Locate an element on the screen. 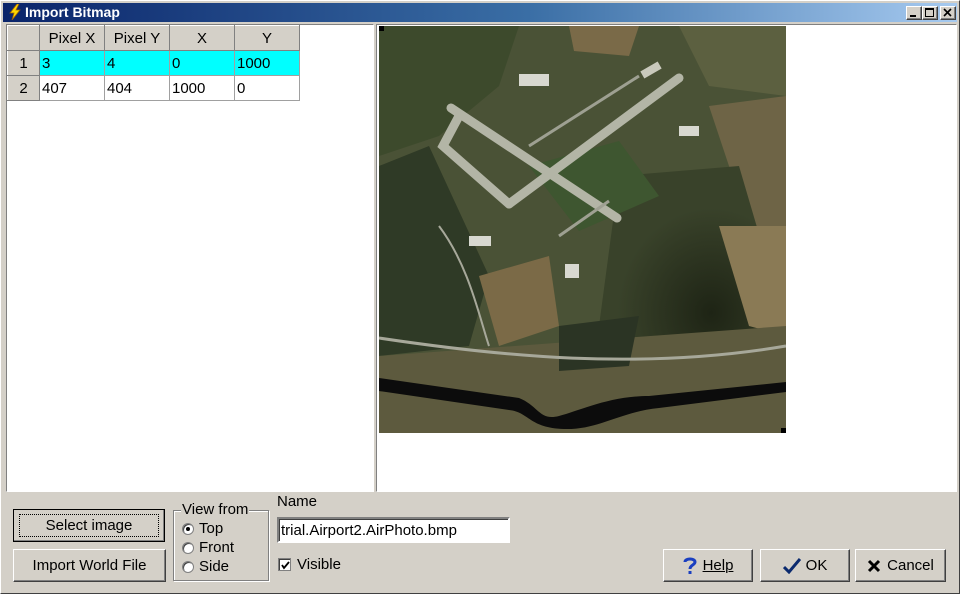 The width and height of the screenshot is (960, 594). minimize-button is located at coordinates (914, 13).